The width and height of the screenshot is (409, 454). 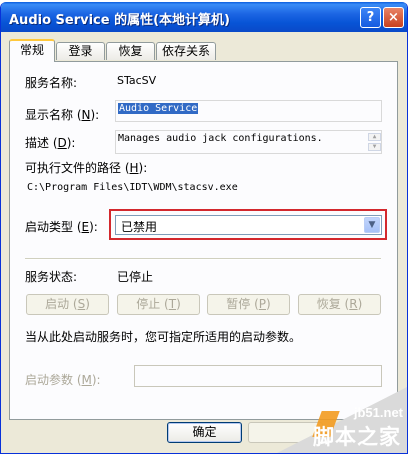 I want to click on title-bar: Audio Service 的属性(本地计算机) ? ×, so click(x=204, y=17).